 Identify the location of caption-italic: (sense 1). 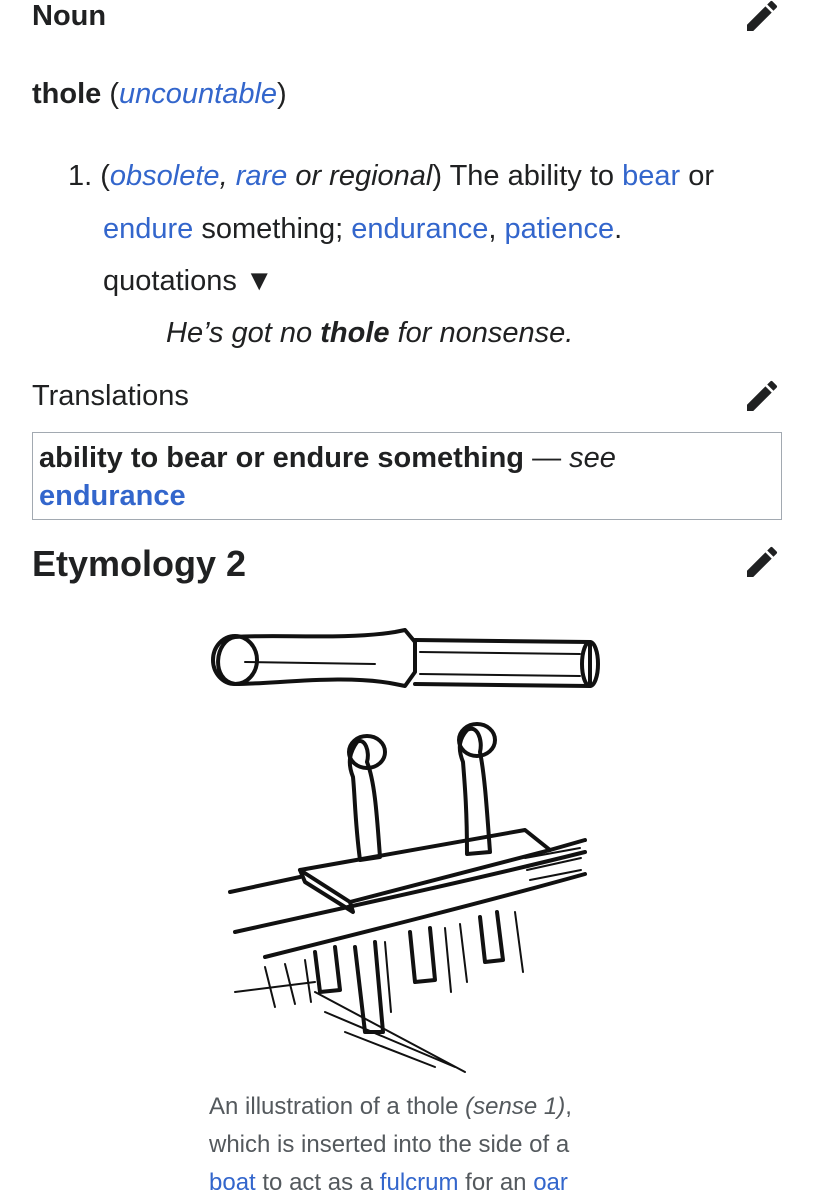
(515, 1106).